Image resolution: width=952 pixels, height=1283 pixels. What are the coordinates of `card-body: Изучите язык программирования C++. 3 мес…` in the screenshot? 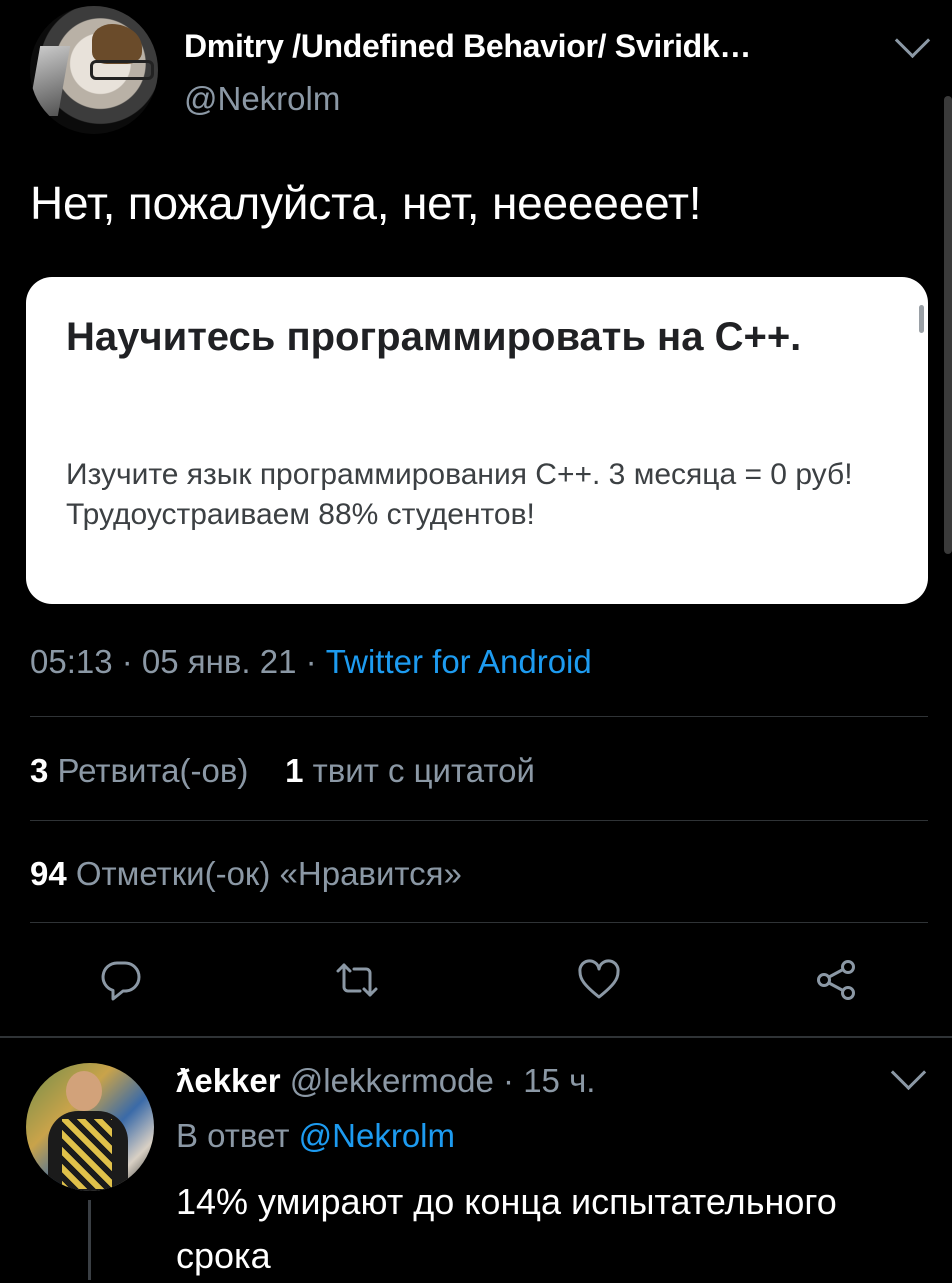 It's located at (459, 494).